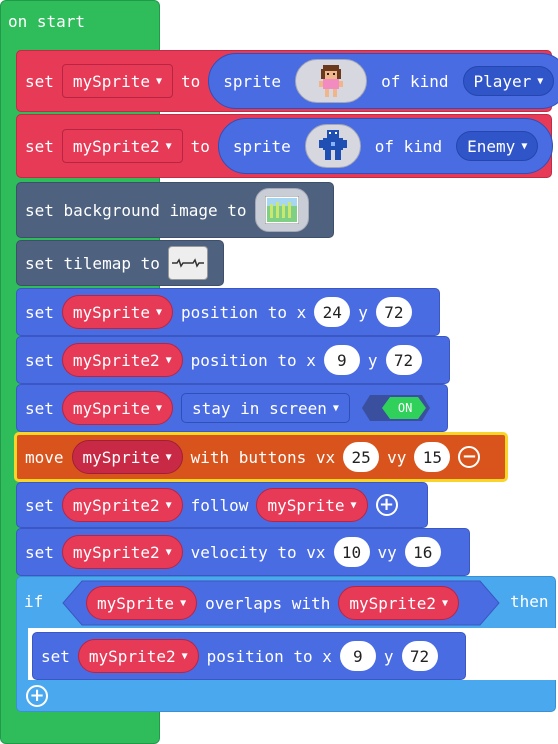 This screenshot has width=558, height=744. I want to click on player-sprite-icon, so click(331, 81).